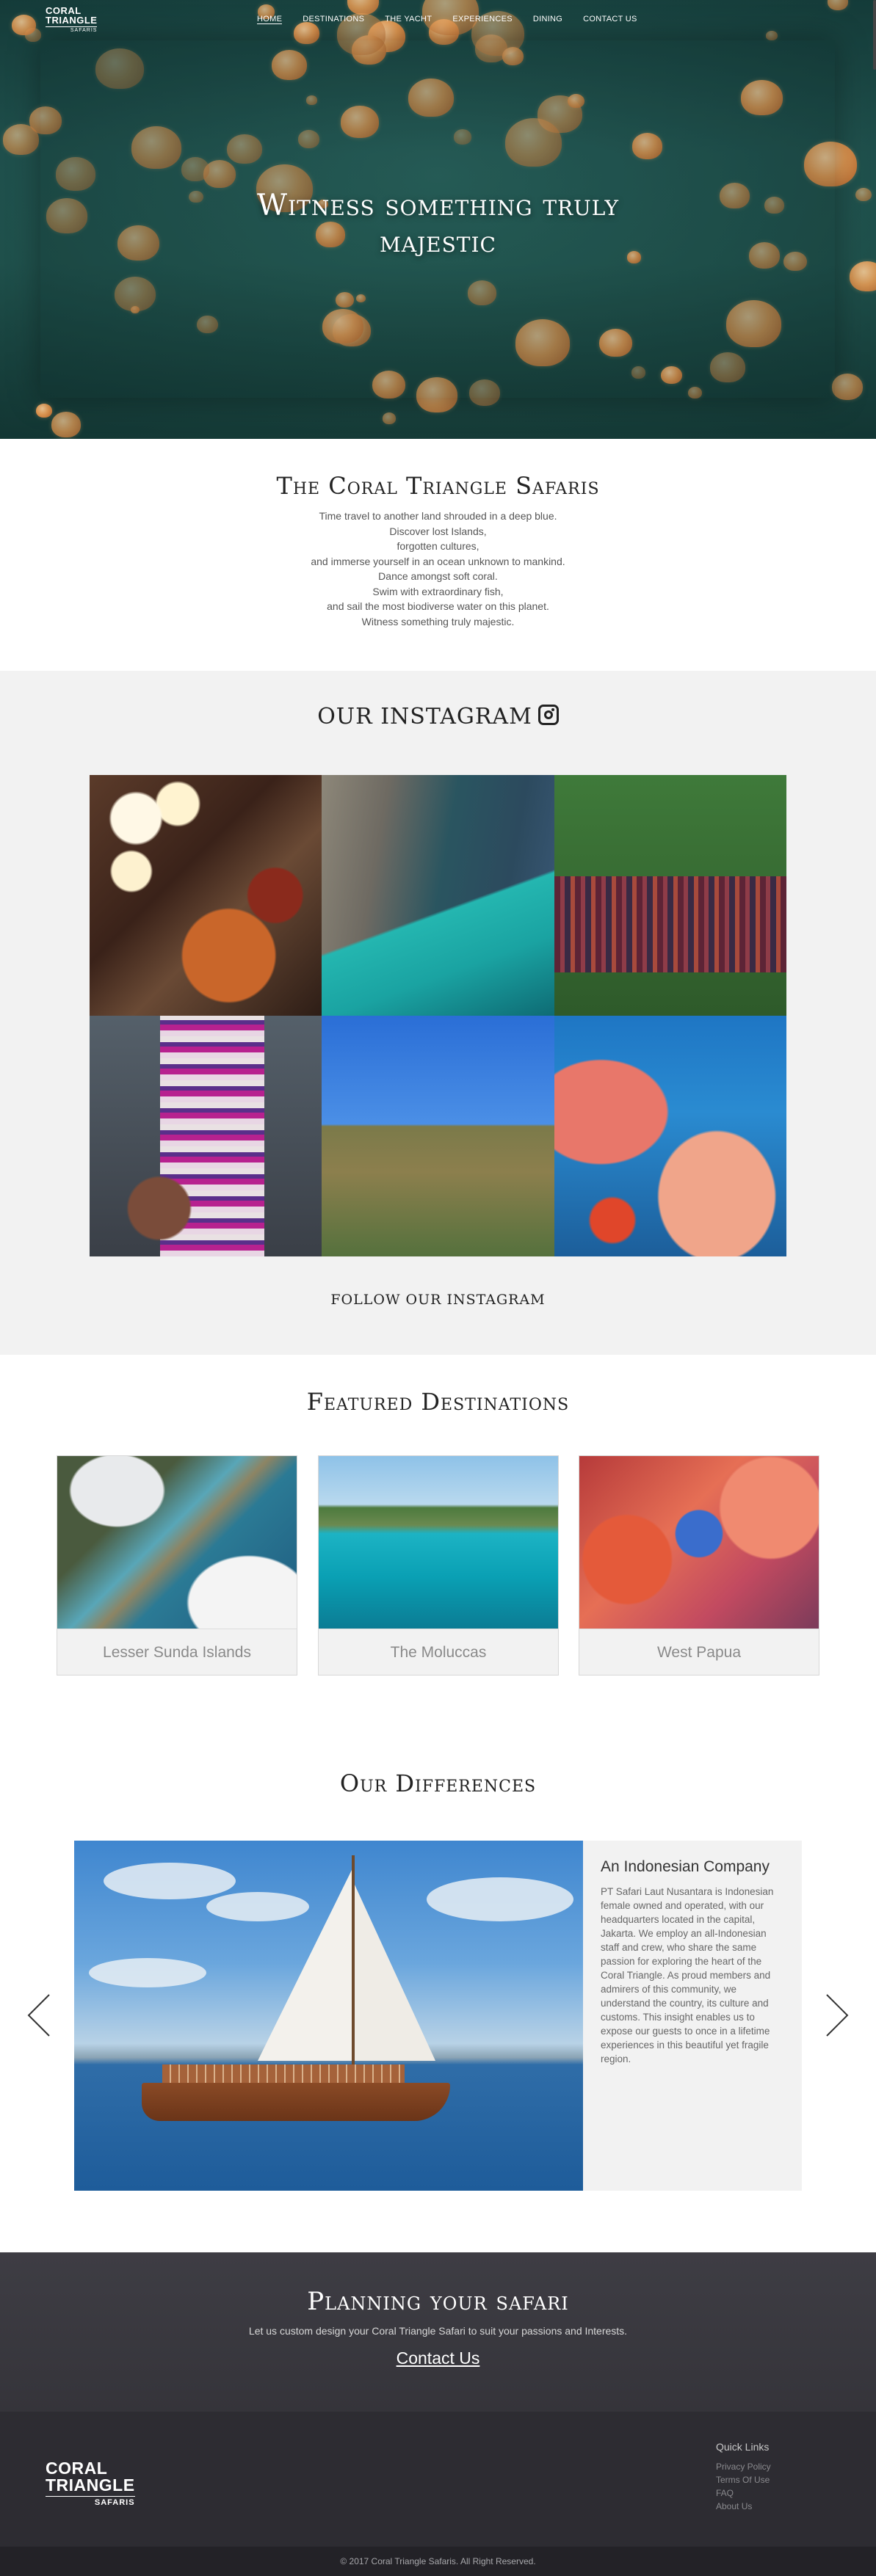 The height and width of the screenshot is (2576, 876). I want to click on intro-line: Dance amongst soft coral., so click(438, 576).